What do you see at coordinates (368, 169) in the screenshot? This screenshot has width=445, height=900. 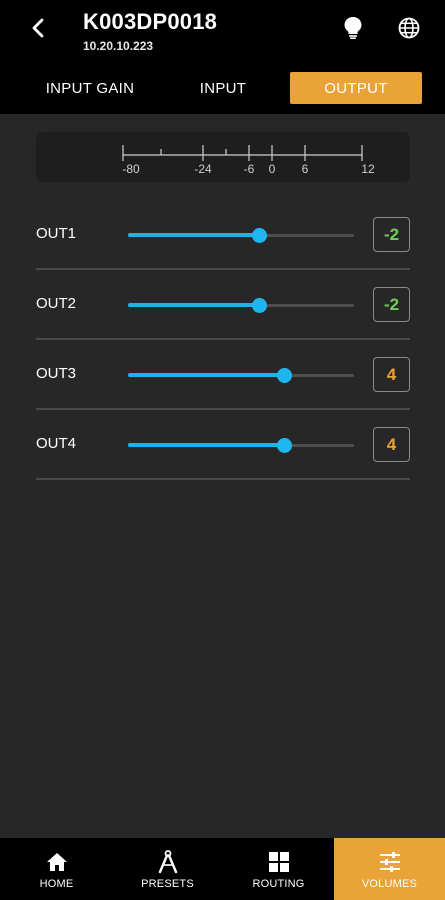 I see `scale-label: 12` at bounding box center [368, 169].